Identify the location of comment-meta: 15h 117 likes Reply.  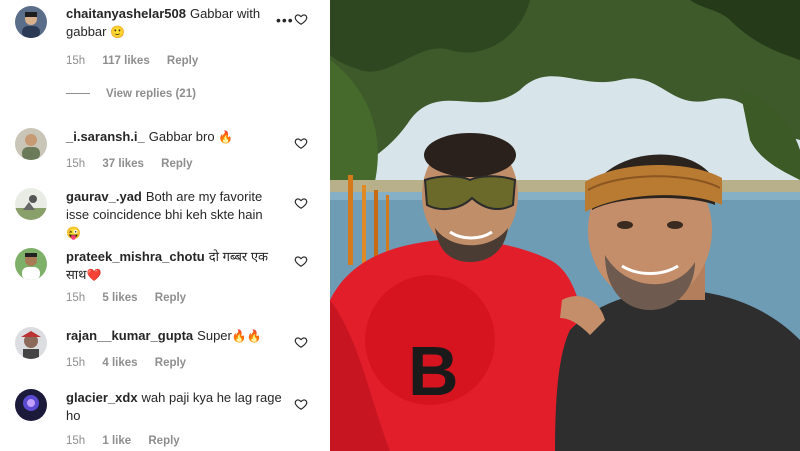
(139, 61).